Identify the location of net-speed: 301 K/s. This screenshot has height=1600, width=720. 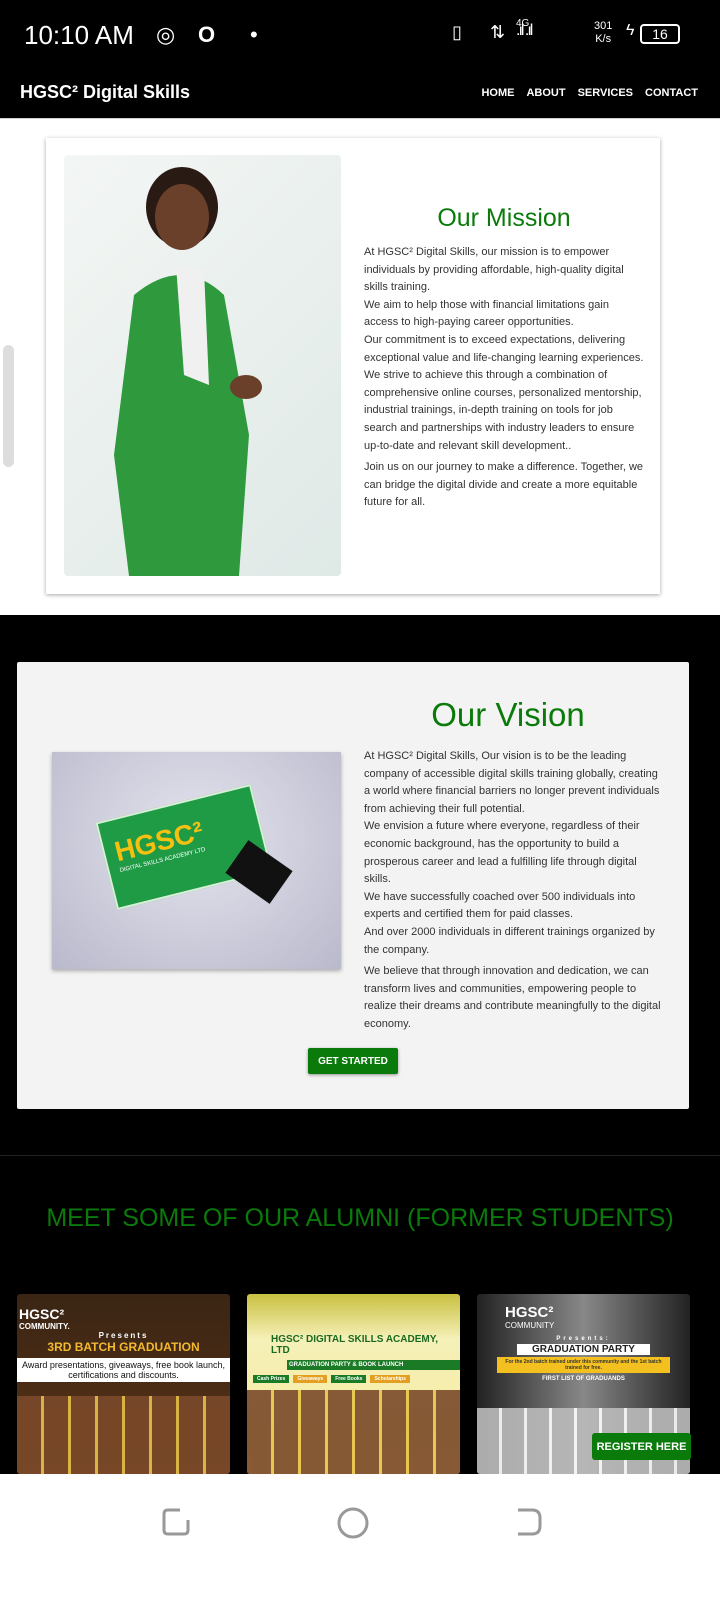
(603, 32).